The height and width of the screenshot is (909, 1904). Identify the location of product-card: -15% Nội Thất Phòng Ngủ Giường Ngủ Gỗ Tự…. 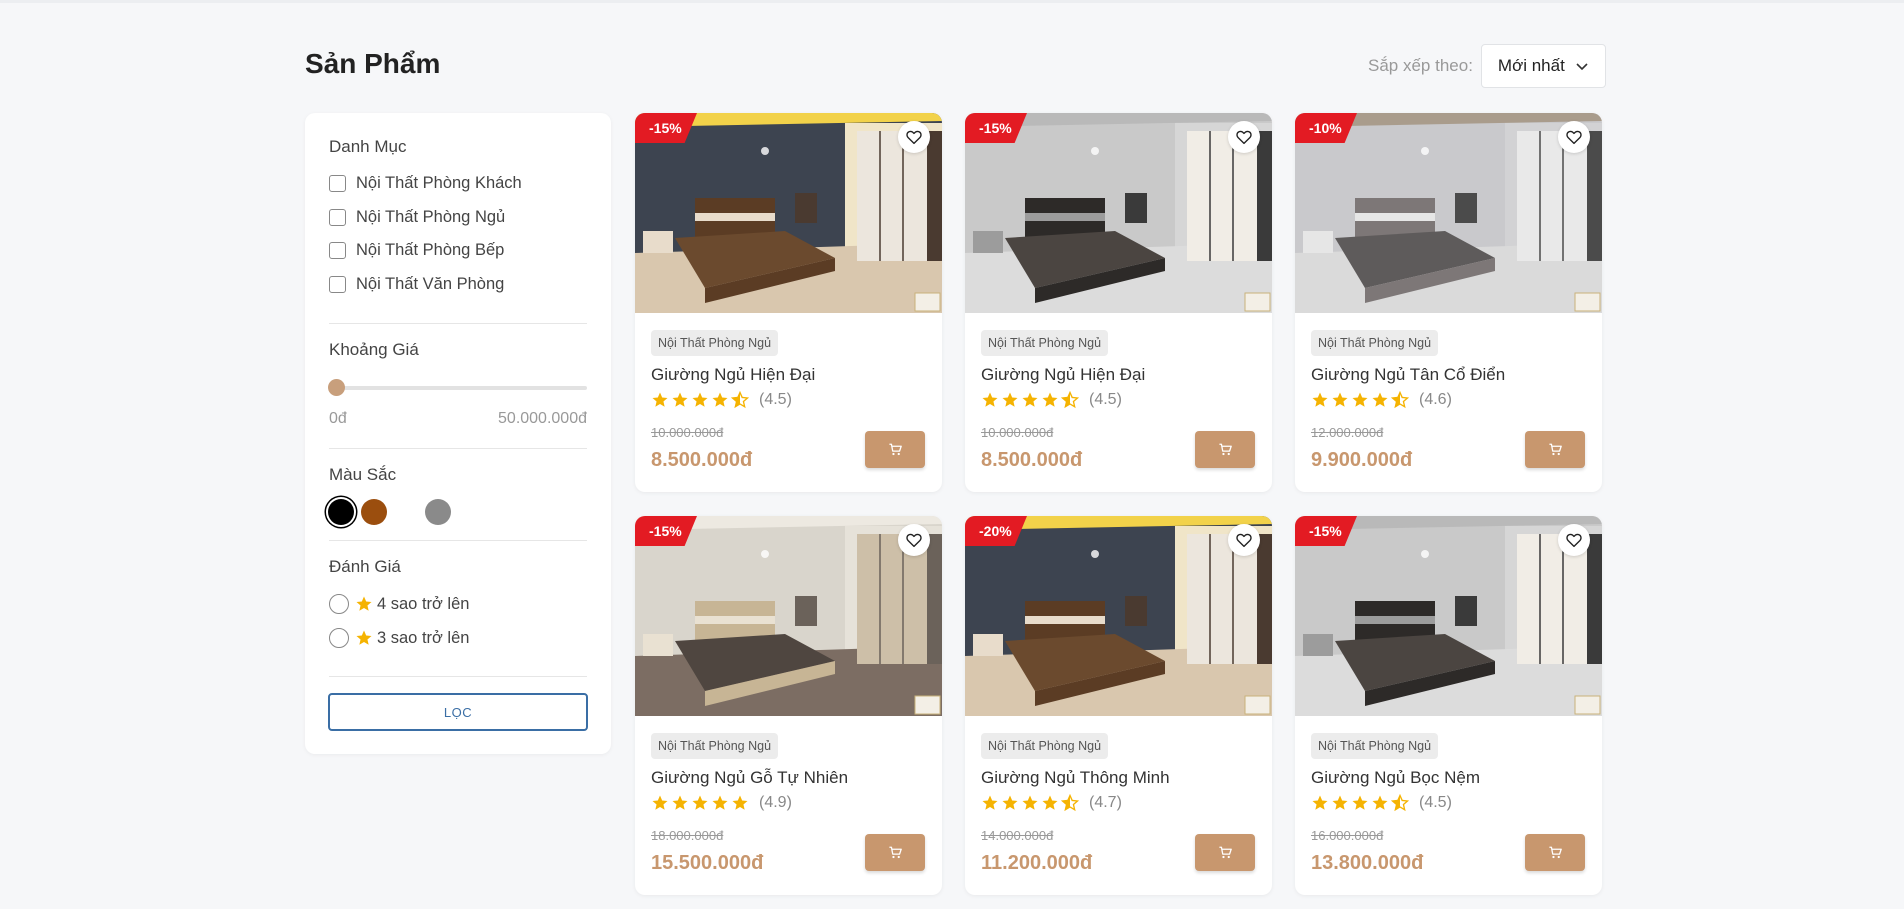
(788, 705).